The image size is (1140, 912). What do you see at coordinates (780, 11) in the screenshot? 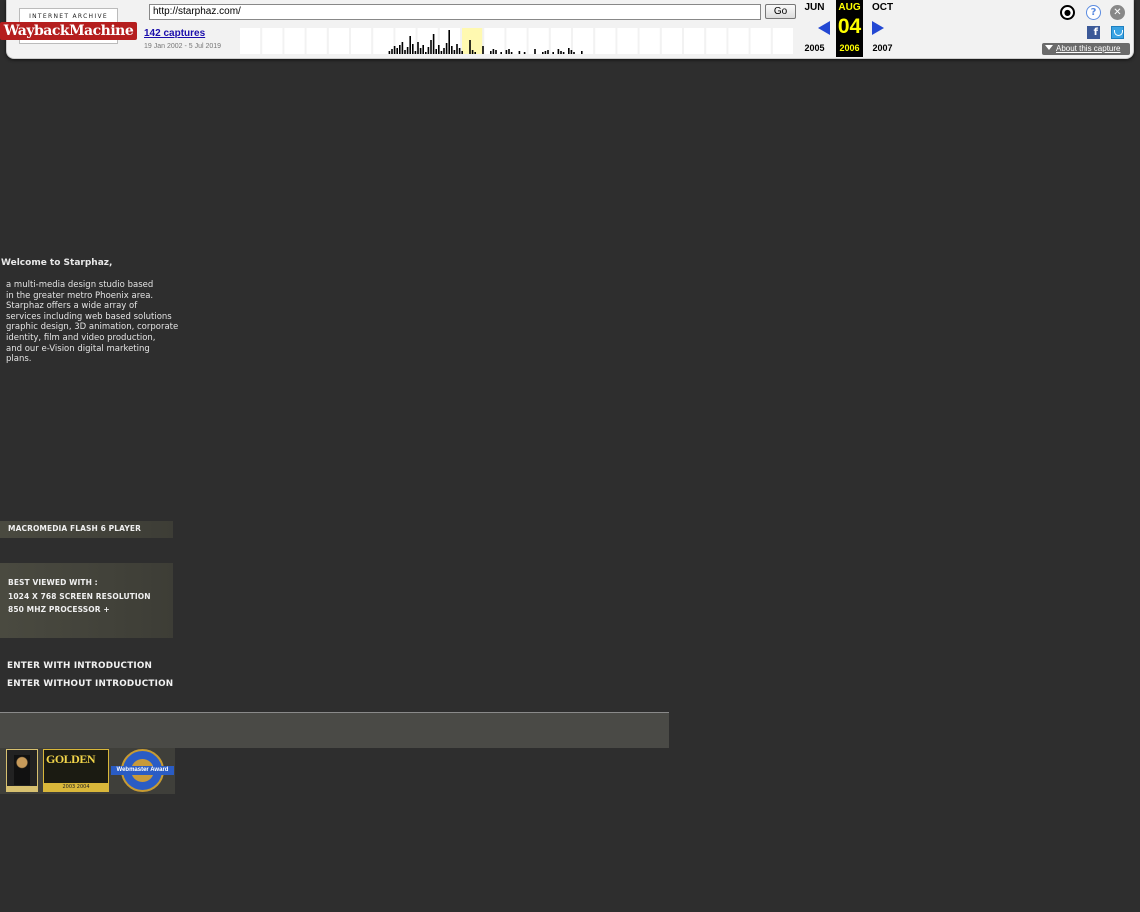
I see `go-button: Go` at bounding box center [780, 11].